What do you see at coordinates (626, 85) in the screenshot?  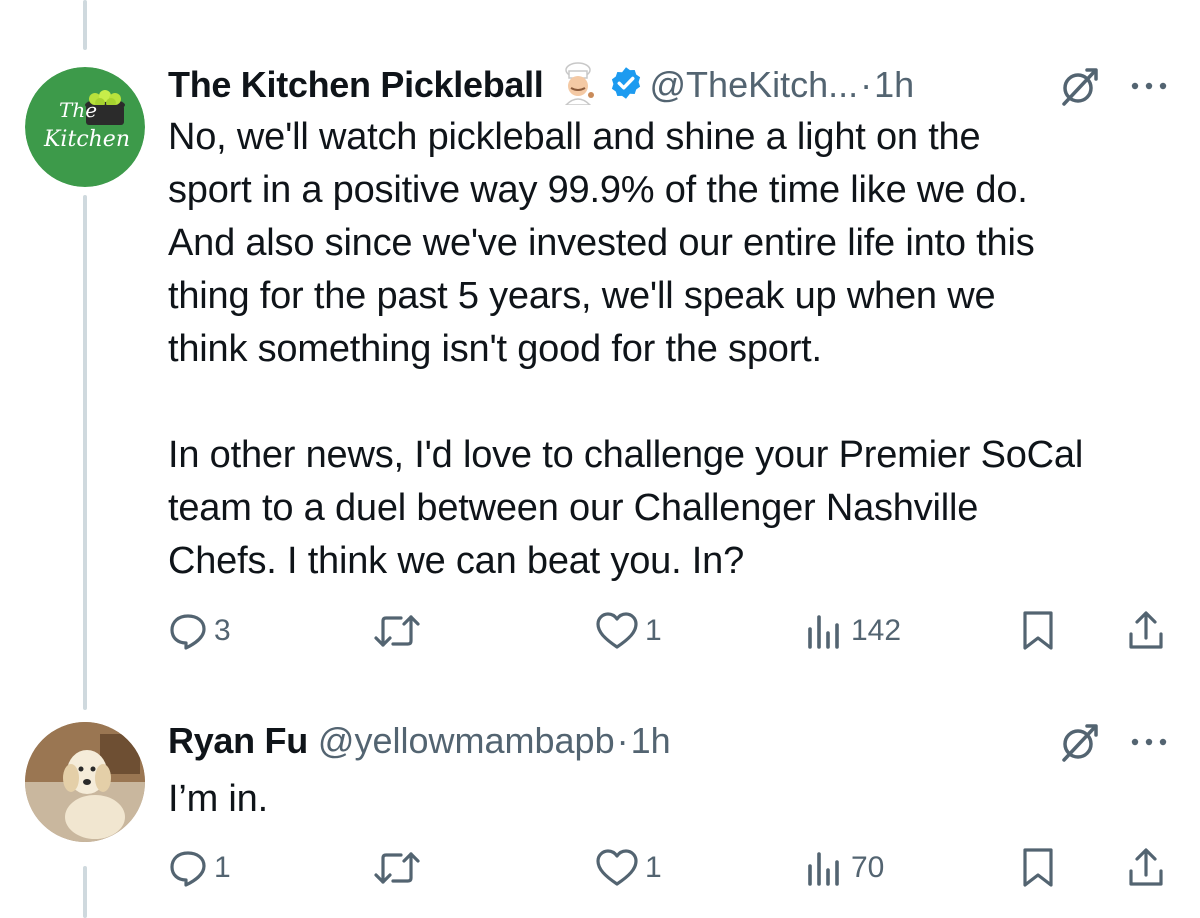 I see `verified-badge-icon` at bounding box center [626, 85].